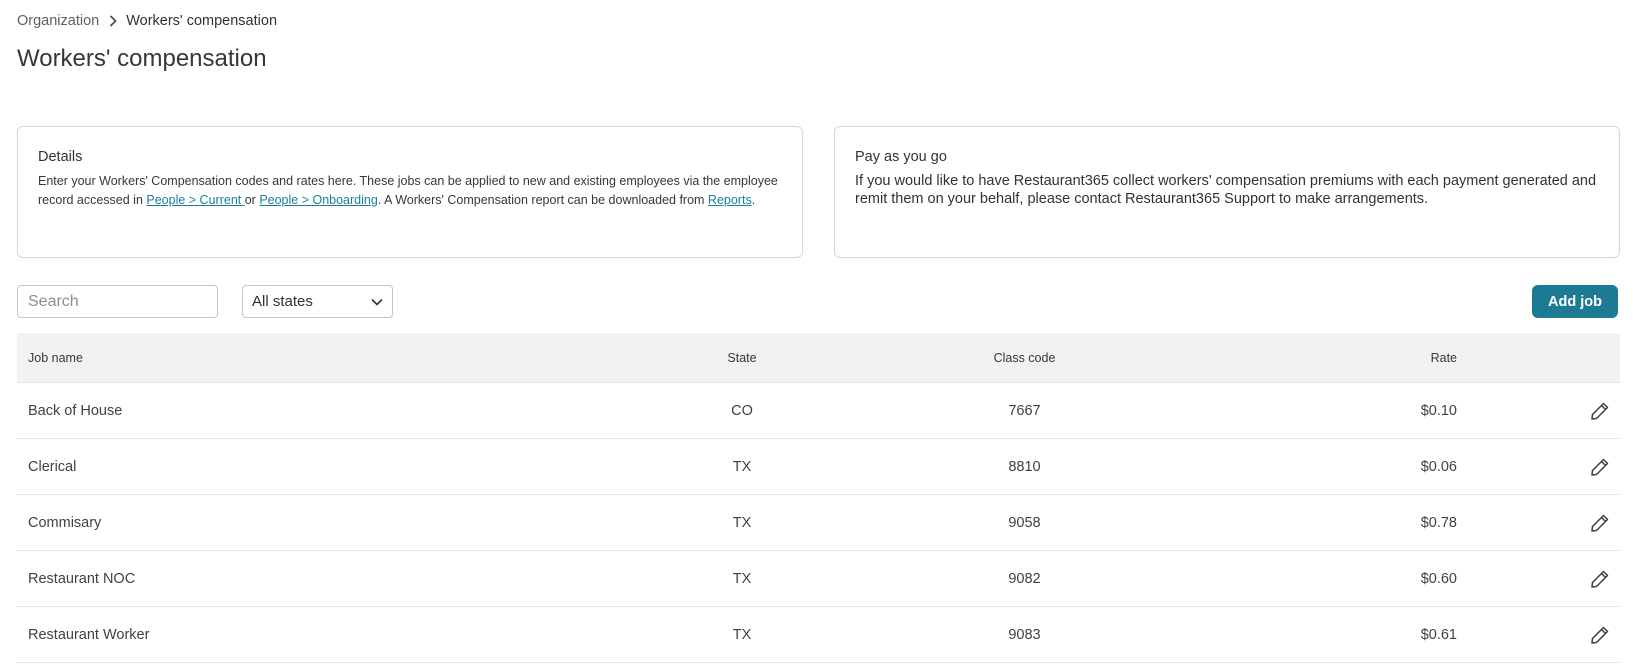 The image size is (1633, 671). I want to click on table-header-row: Job name State Class code Rate, so click(818, 358).